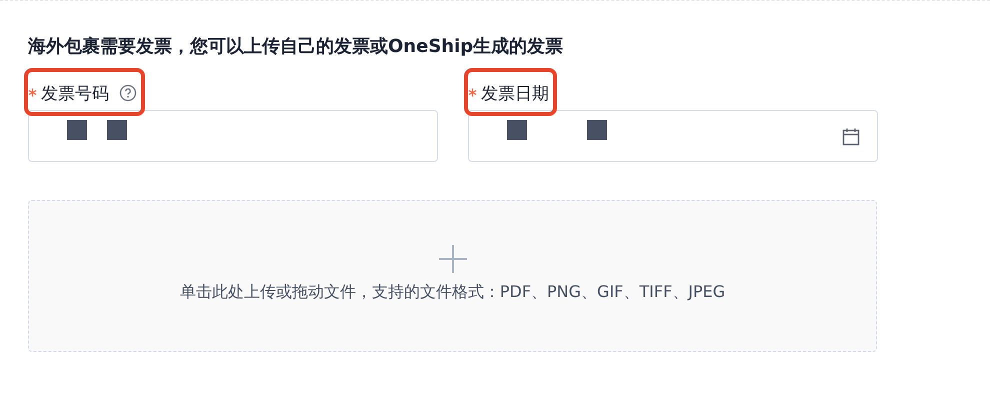 This screenshot has height=410, width=990. What do you see at coordinates (75, 93) in the screenshot?
I see `field-label: 发票号码` at bounding box center [75, 93].